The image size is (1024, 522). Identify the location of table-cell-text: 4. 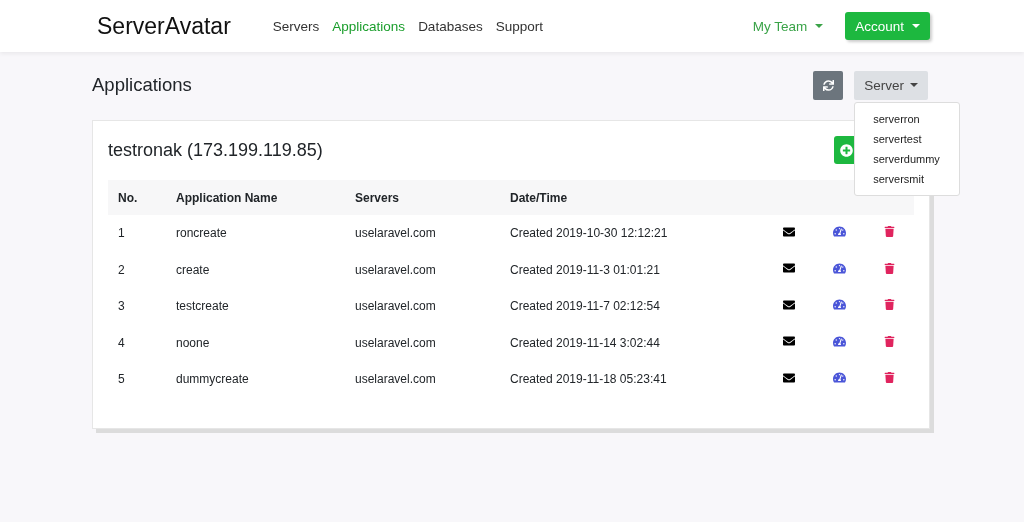
(121, 343).